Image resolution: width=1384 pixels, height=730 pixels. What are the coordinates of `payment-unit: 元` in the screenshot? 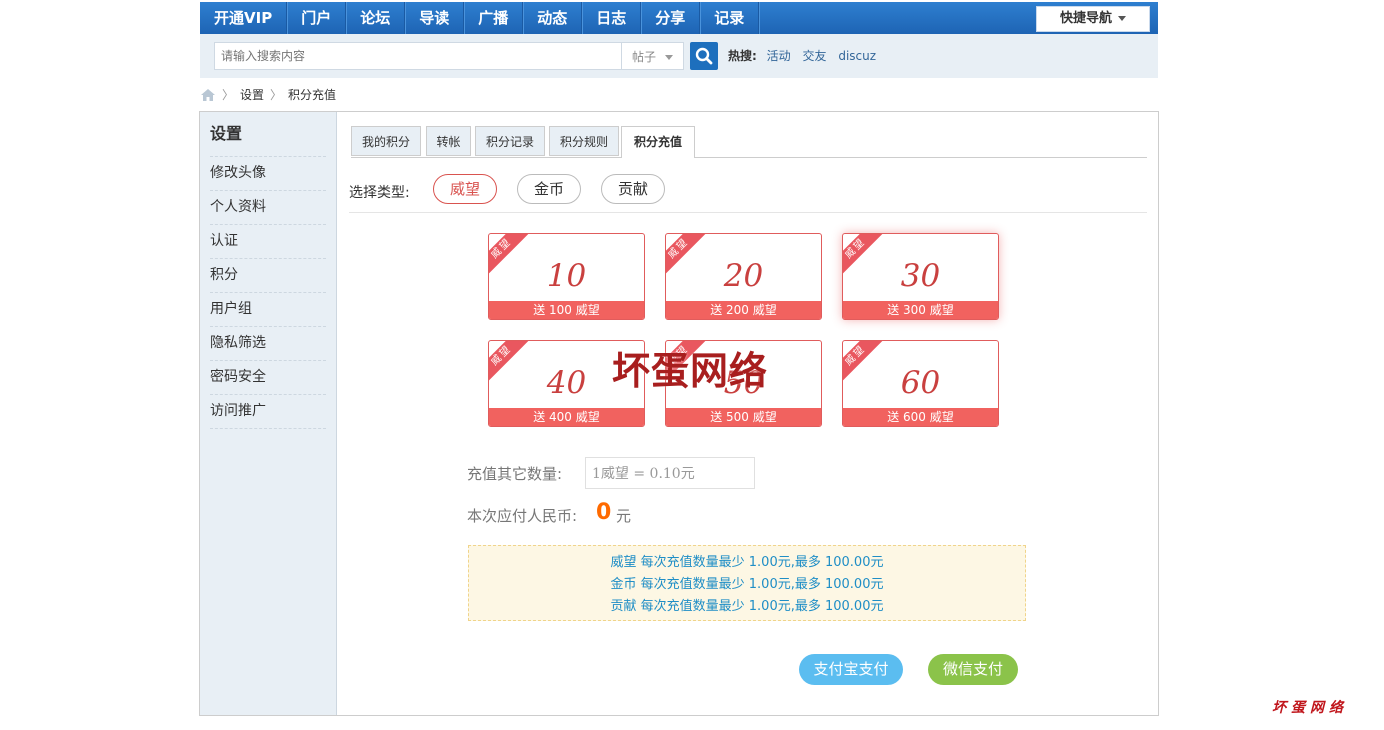 It's located at (624, 516).